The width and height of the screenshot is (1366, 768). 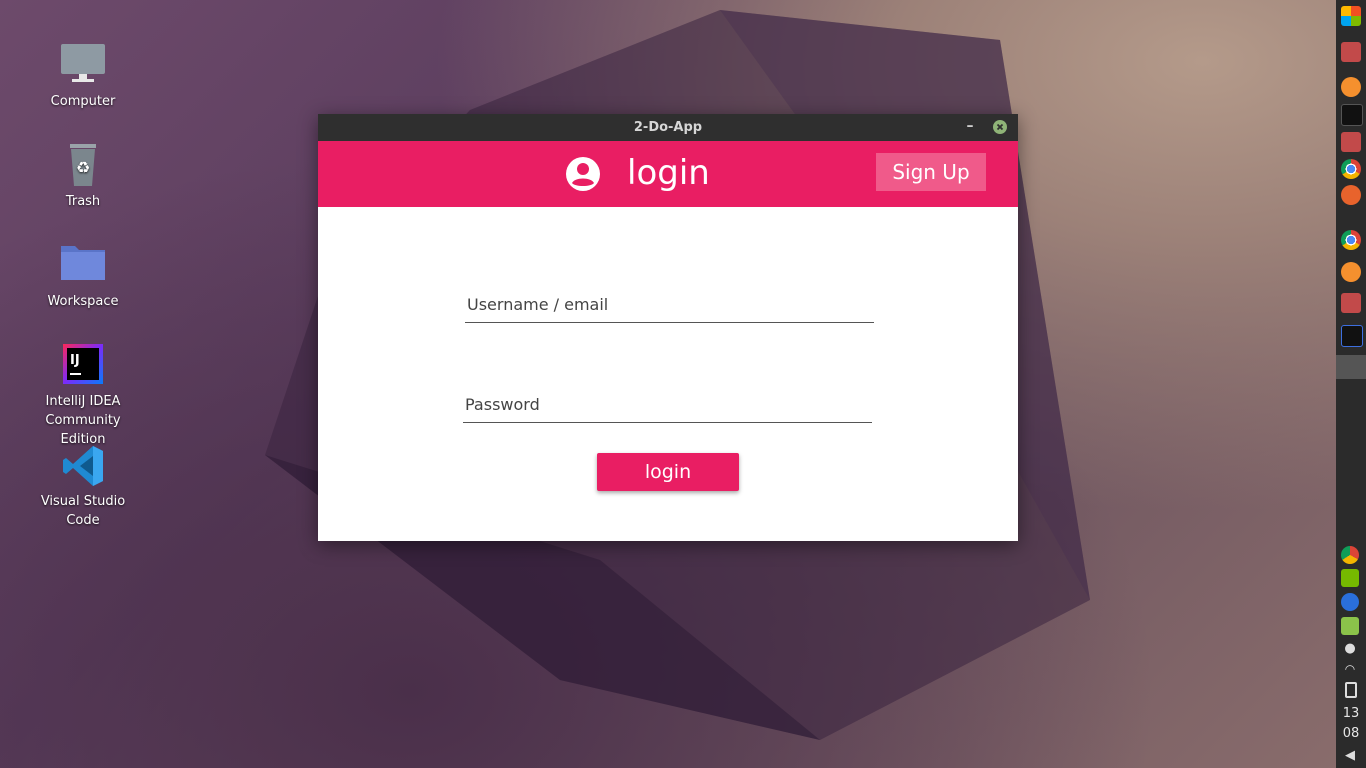 What do you see at coordinates (1350, 602) in the screenshot?
I see `bluetooth-icon` at bounding box center [1350, 602].